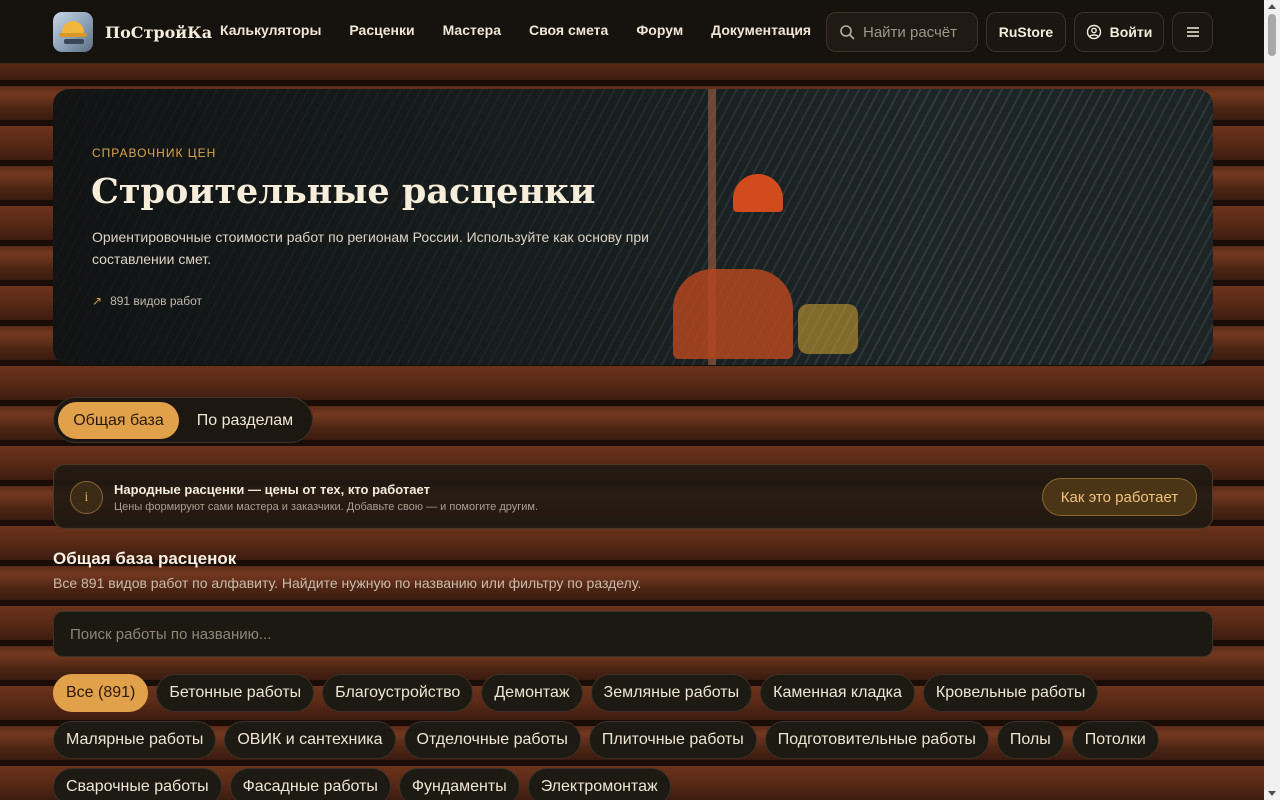 The width and height of the screenshot is (1280, 800). I want to click on how-it-works-button: Как это работает, so click(1119, 497).